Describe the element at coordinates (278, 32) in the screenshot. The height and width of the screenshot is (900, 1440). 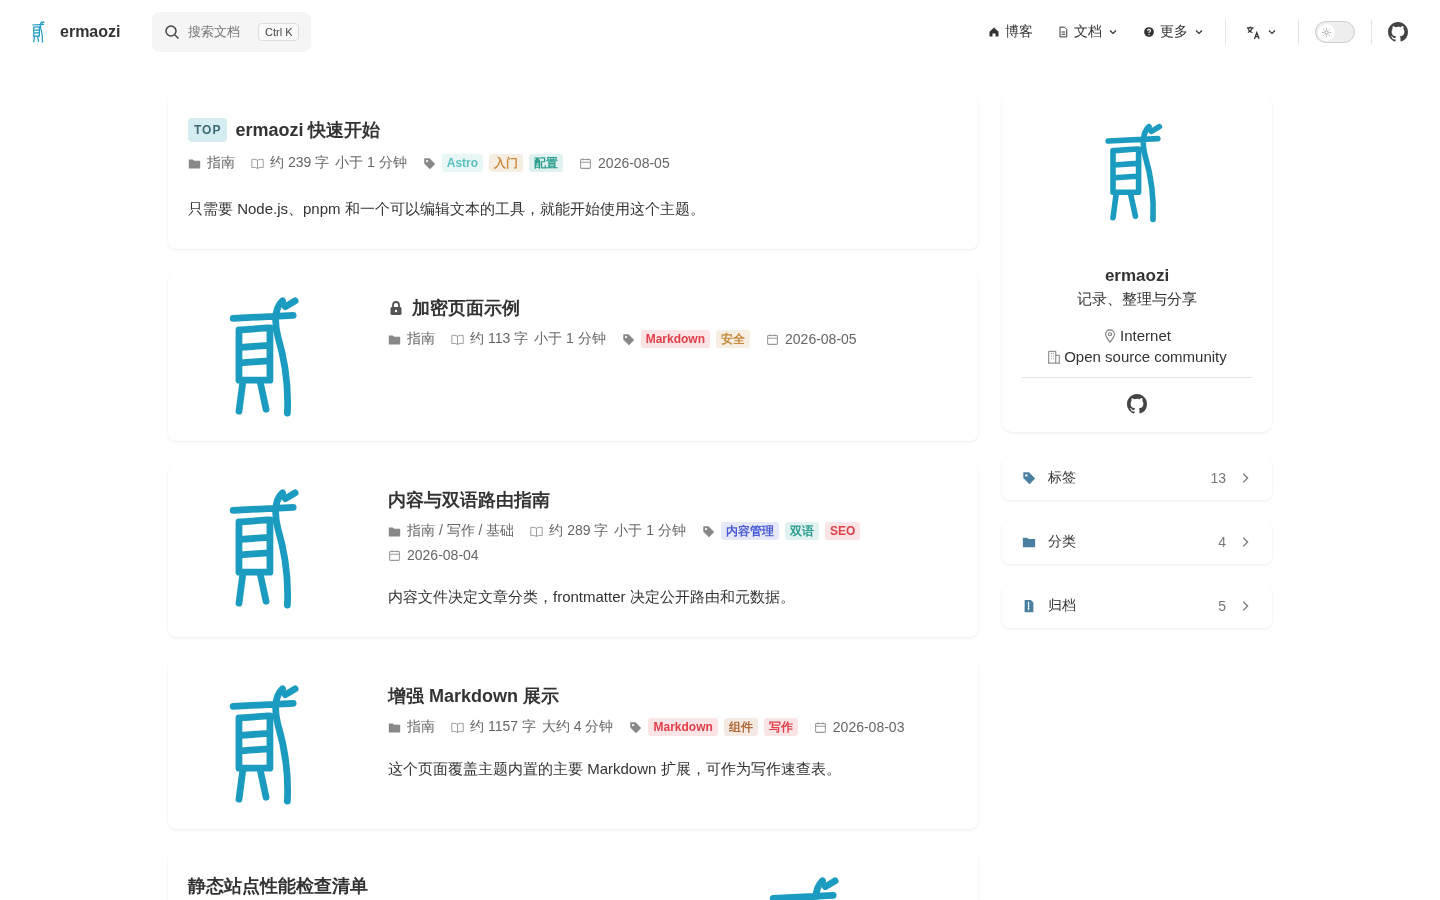
I see `shortcut-key: Ctrl K` at that location.